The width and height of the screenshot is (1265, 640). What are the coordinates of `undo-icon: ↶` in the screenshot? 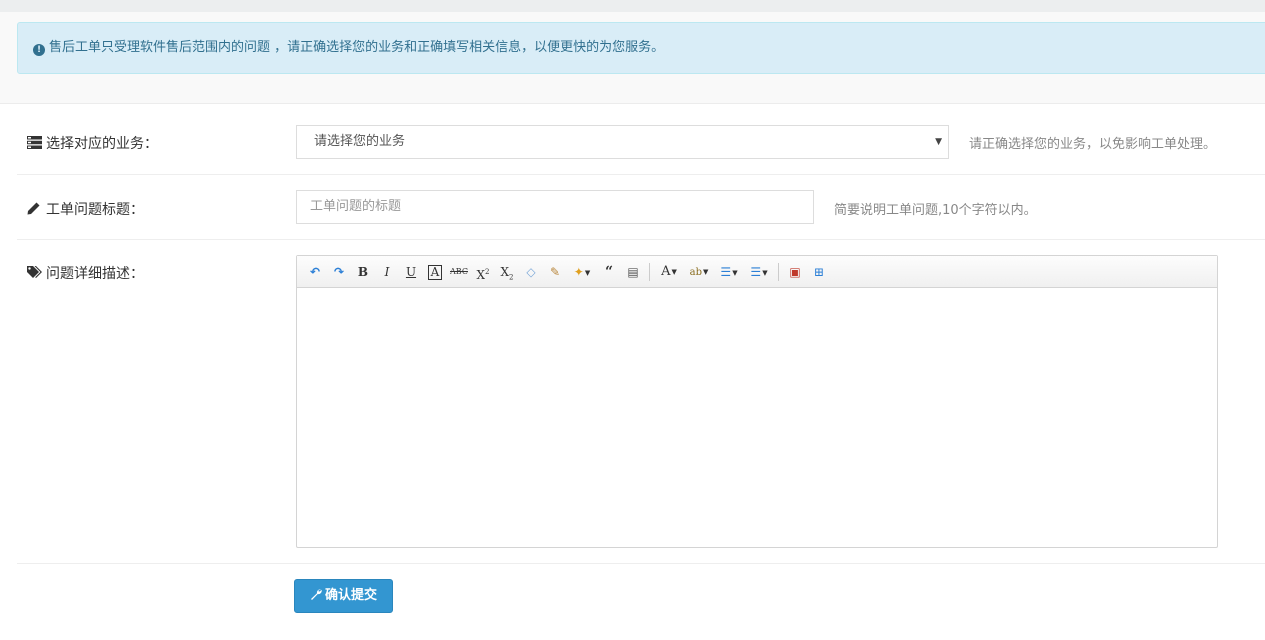 It's located at (315, 272).